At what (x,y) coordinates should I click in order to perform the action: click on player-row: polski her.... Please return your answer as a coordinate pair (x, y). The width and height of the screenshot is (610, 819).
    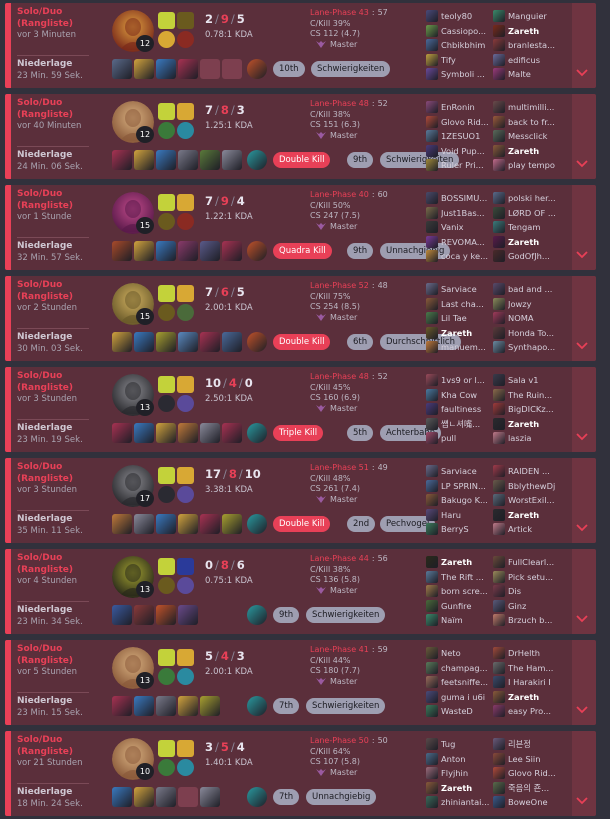
    Looking at the image, I should click on (527, 198).